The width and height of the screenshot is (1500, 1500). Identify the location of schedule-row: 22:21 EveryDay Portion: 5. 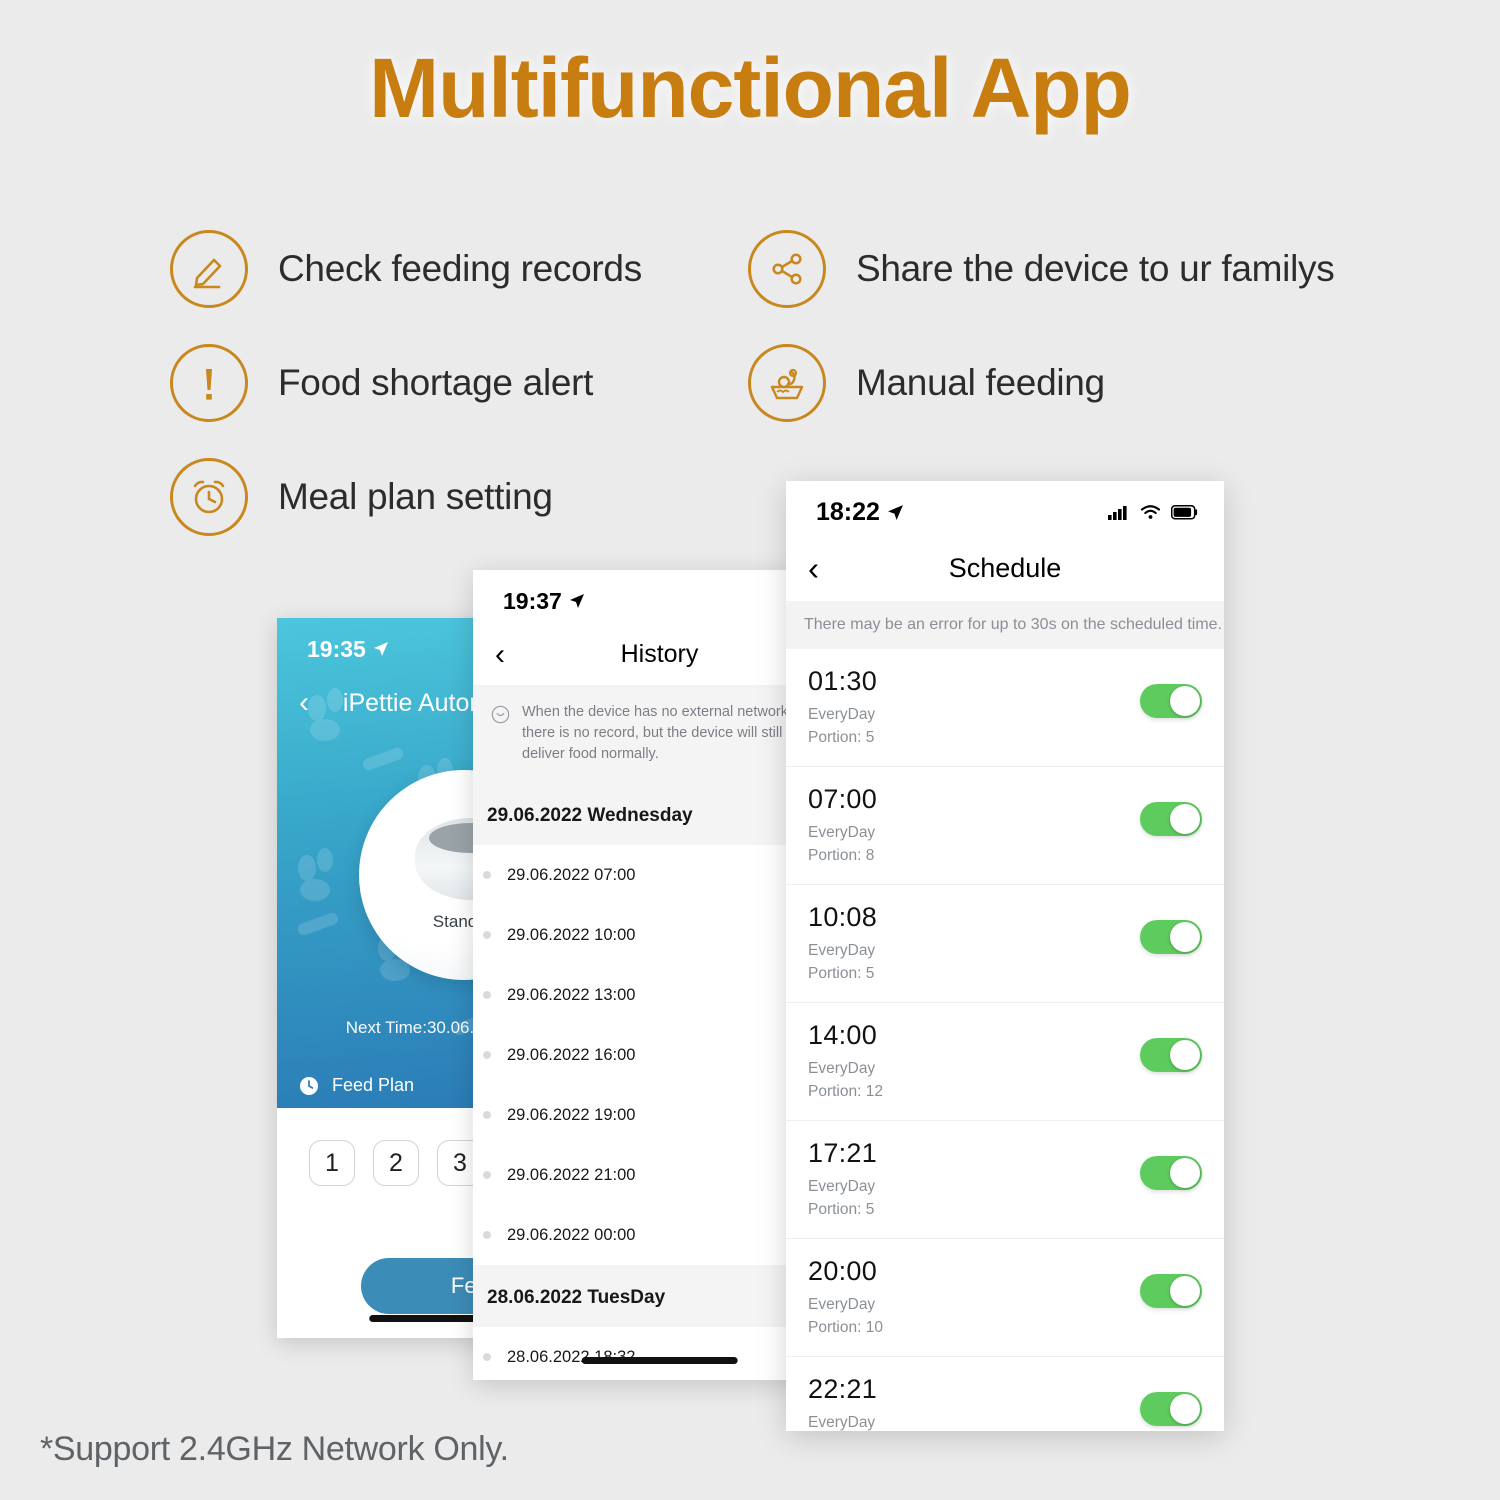
(1005, 1393).